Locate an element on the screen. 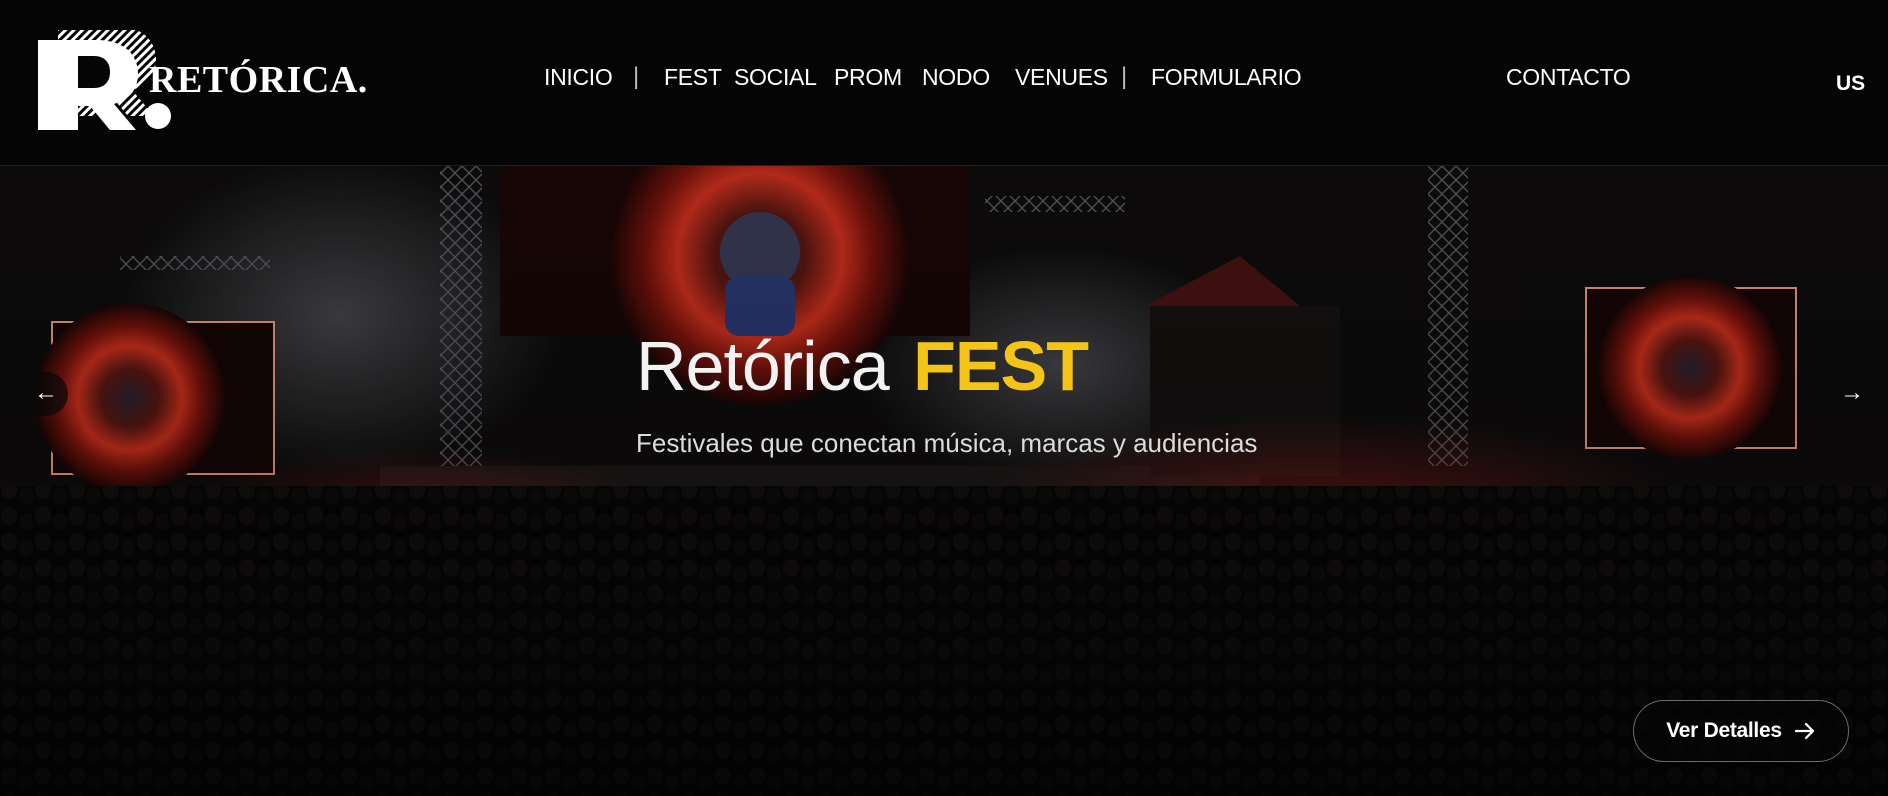  next-slide-button: → is located at coordinates (1852, 394).